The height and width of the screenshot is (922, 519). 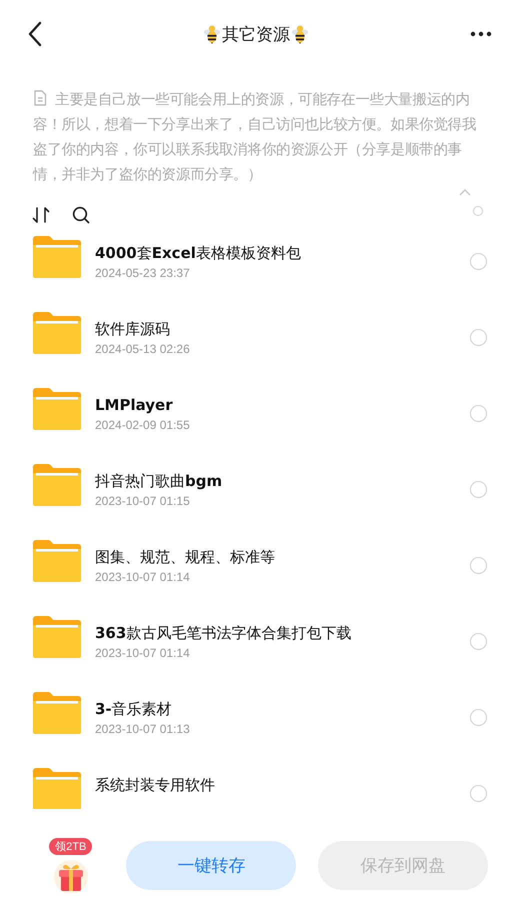 I want to click on gift-icon, so click(x=70, y=876).